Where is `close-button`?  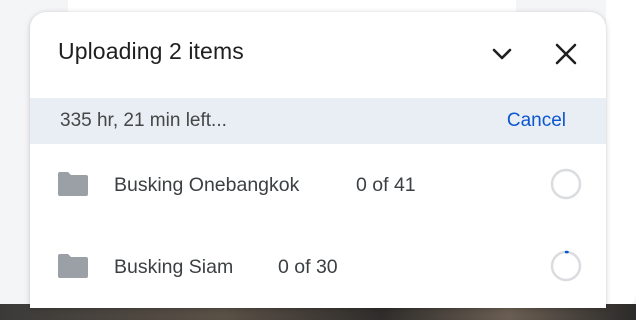 close-button is located at coordinates (566, 54).